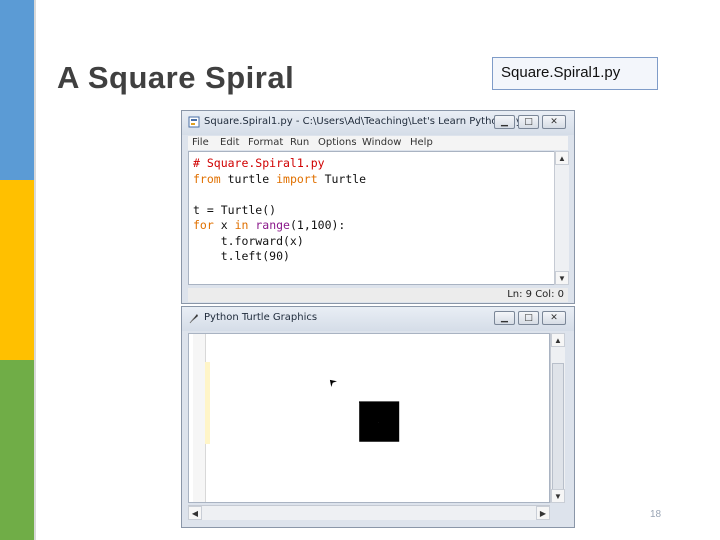 The height and width of the screenshot is (540, 720). I want to click on menu-run: Run, so click(299, 142).